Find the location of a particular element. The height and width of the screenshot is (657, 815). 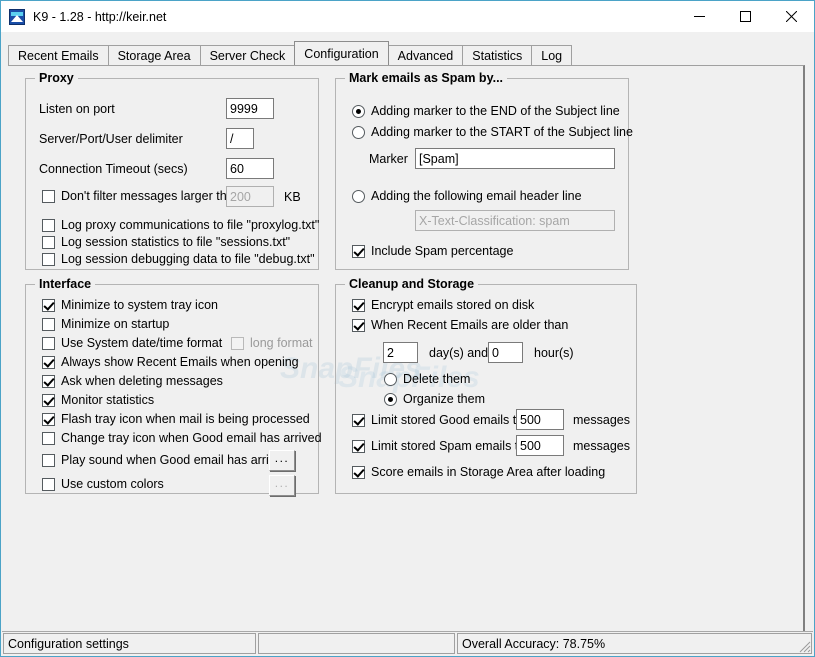

timeout-label: Connection Timeout (secs) is located at coordinates (113, 169).